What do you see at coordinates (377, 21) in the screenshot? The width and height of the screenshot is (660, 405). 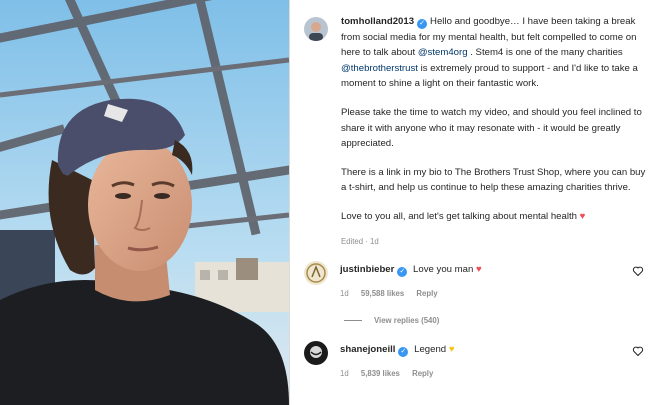 I see `author-username: tomholland2013` at bounding box center [377, 21].